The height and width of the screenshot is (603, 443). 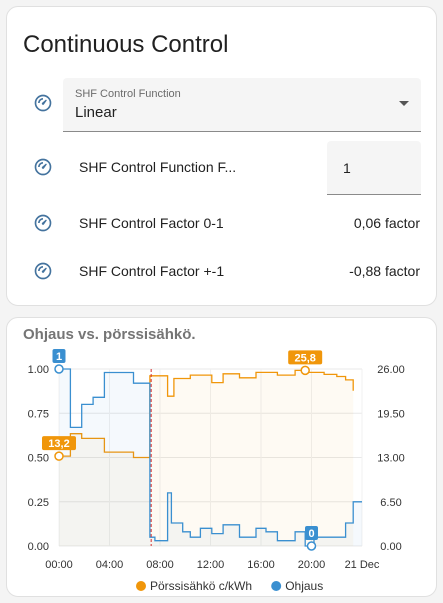 I want to click on marker-label: 0, so click(x=311, y=534).